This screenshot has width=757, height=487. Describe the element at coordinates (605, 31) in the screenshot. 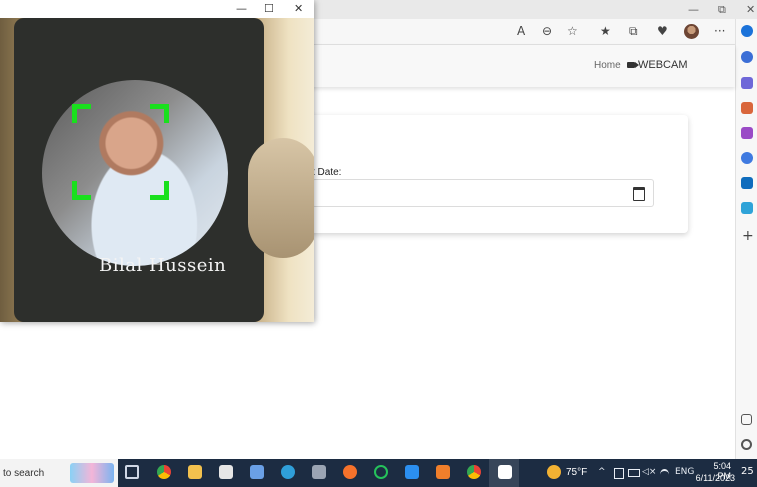

I see `favorites-icon: ★` at that location.